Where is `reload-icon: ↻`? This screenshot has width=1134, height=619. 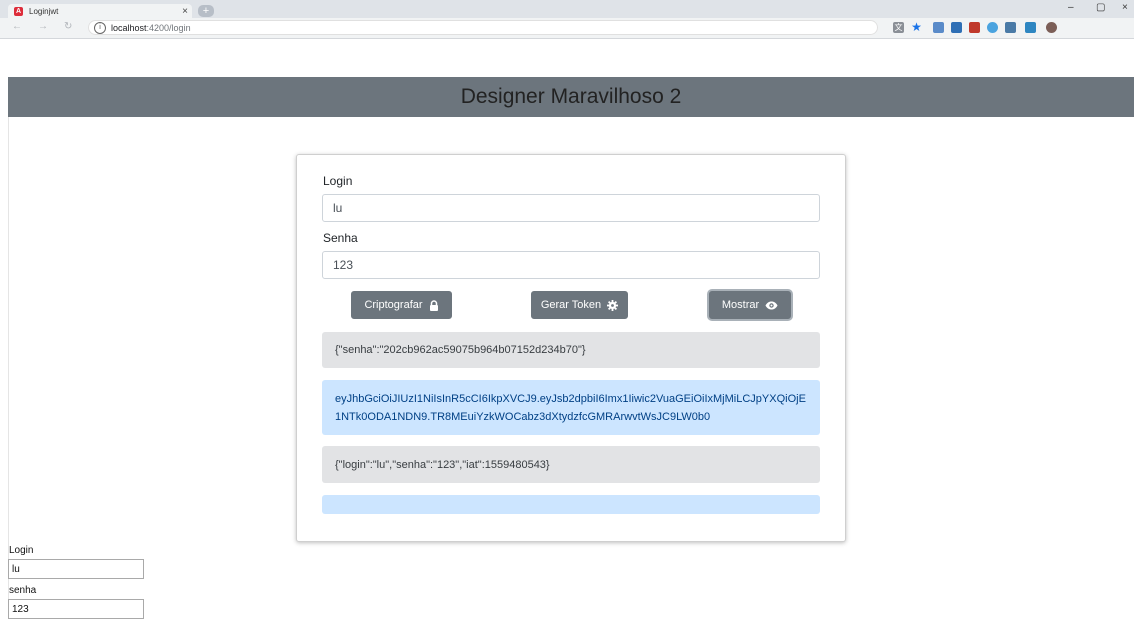 reload-icon: ↻ is located at coordinates (68, 26).